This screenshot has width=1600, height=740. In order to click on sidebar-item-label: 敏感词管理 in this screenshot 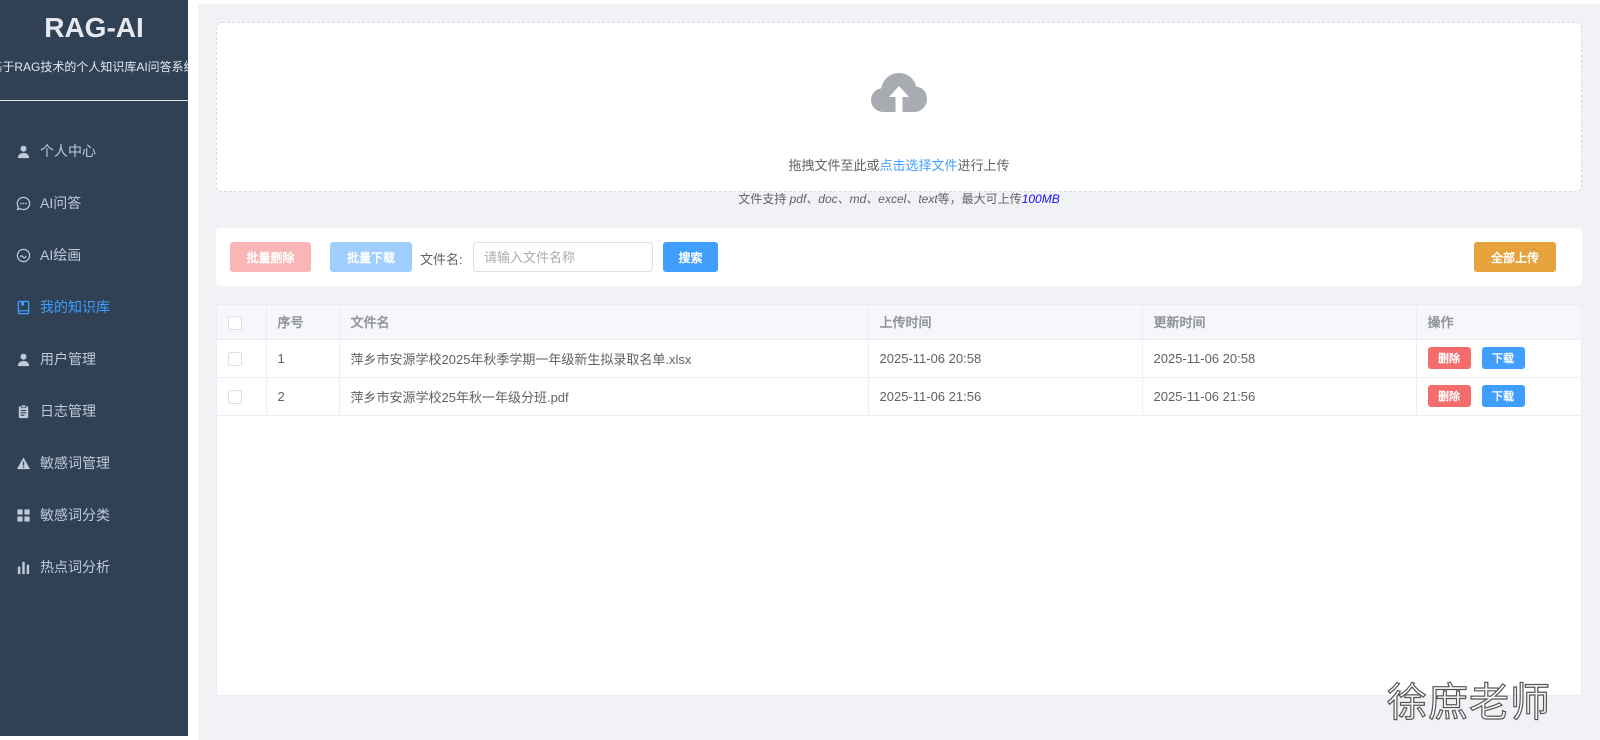, I will do `click(75, 463)`.